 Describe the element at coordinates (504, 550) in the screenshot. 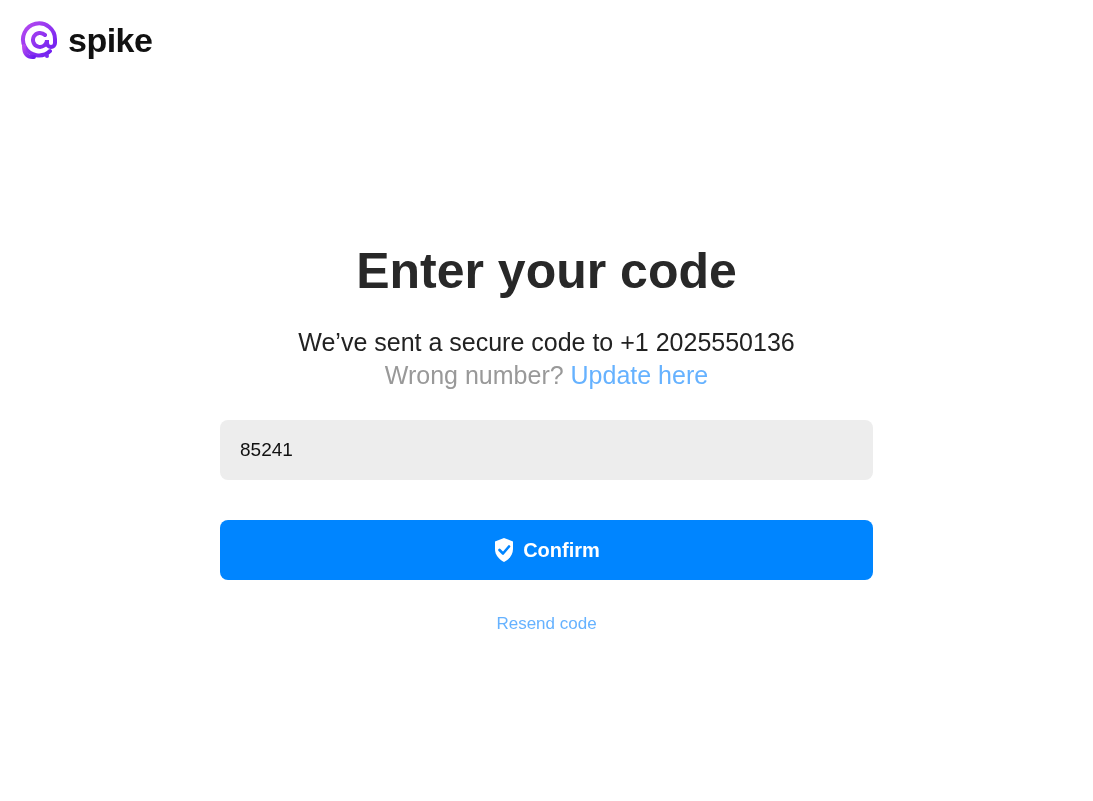

I see `shield-check-icon` at that location.